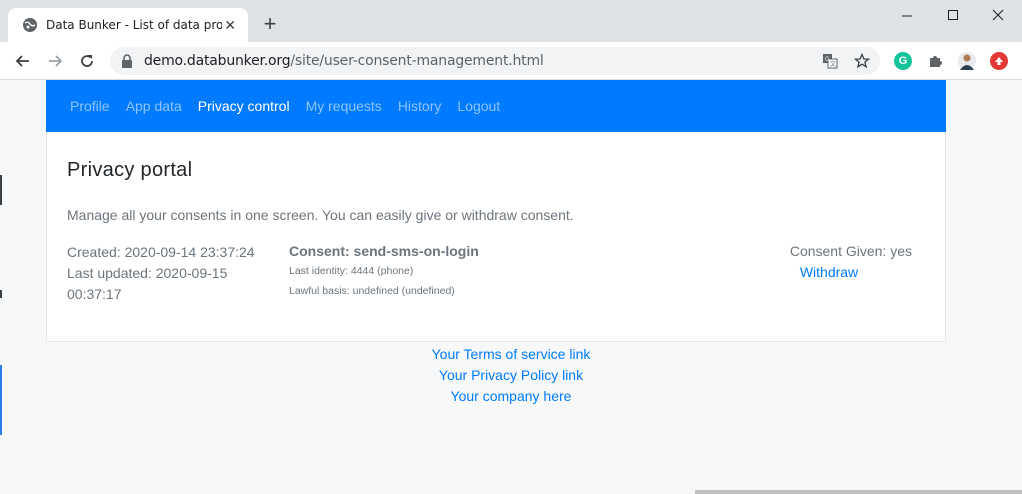 The width and height of the screenshot is (1022, 494). Describe the element at coordinates (384, 251) in the screenshot. I see `consent-name: Consent: send-sms-on-login` at that location.